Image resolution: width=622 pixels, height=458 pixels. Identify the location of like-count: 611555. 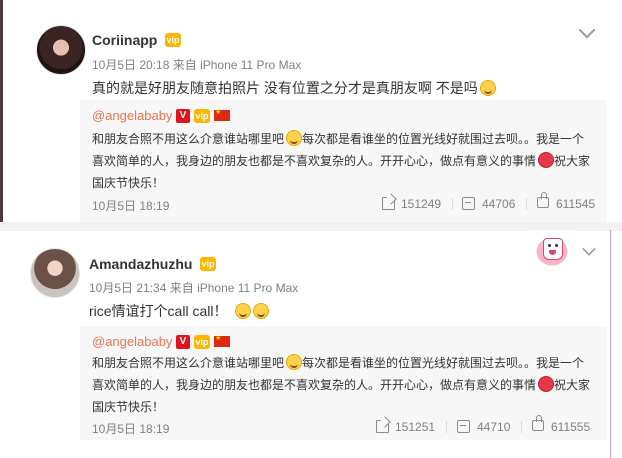
(570, 427).